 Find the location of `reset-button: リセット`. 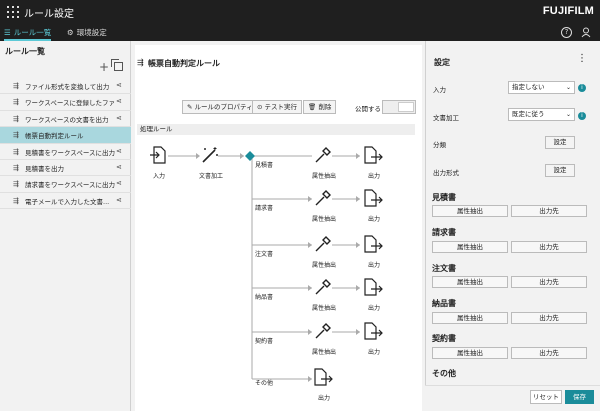

reset-button: リセット is located at coordinates (546, 397).